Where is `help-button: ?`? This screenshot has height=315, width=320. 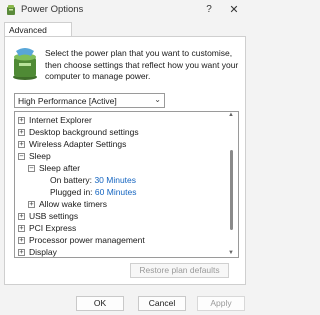
help-button: ? is located at coordinates (209, 10).